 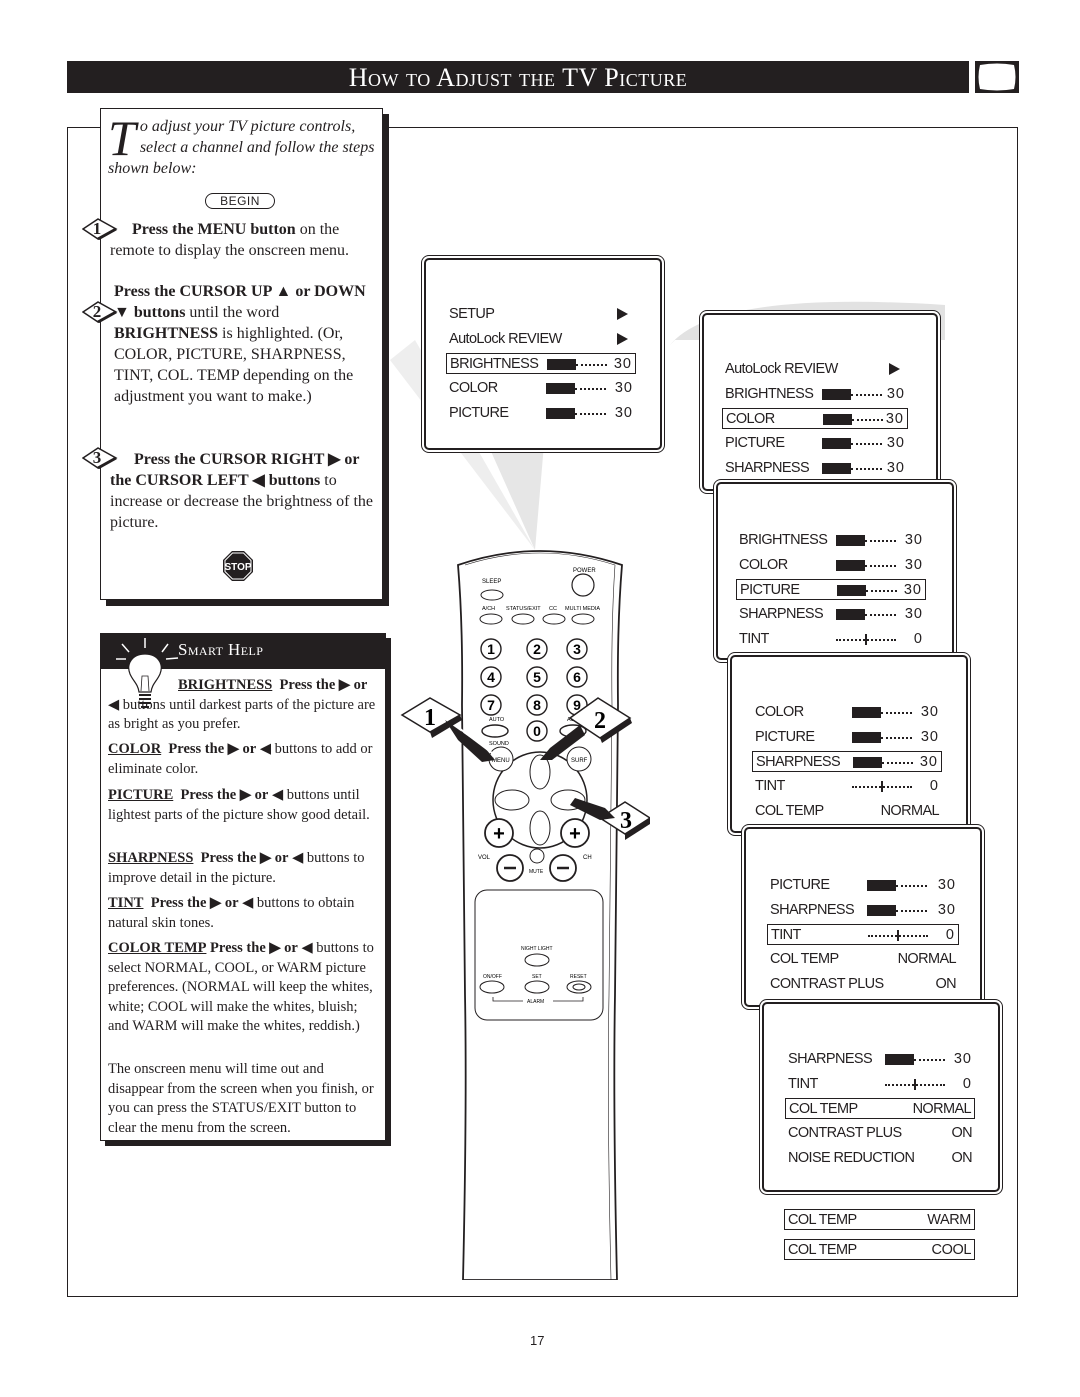 What do you see at coordinates (754, 638) in the screenshot?
I see `menu-row-label: TINT` at bounding box center [754, 638].